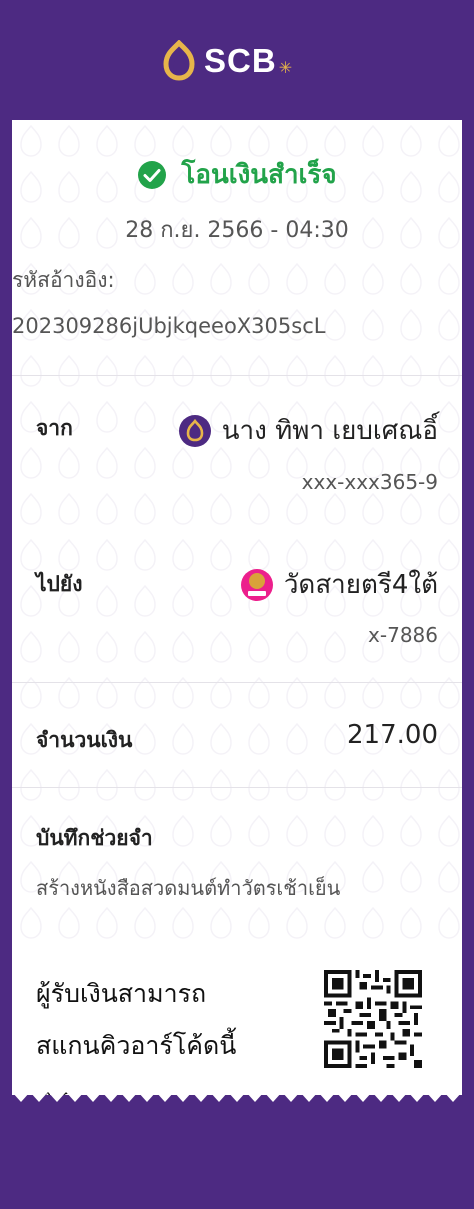 The width and height of the screenshot is (474, 1209). I want to click on star-icon: ✳, so click(285, 67).